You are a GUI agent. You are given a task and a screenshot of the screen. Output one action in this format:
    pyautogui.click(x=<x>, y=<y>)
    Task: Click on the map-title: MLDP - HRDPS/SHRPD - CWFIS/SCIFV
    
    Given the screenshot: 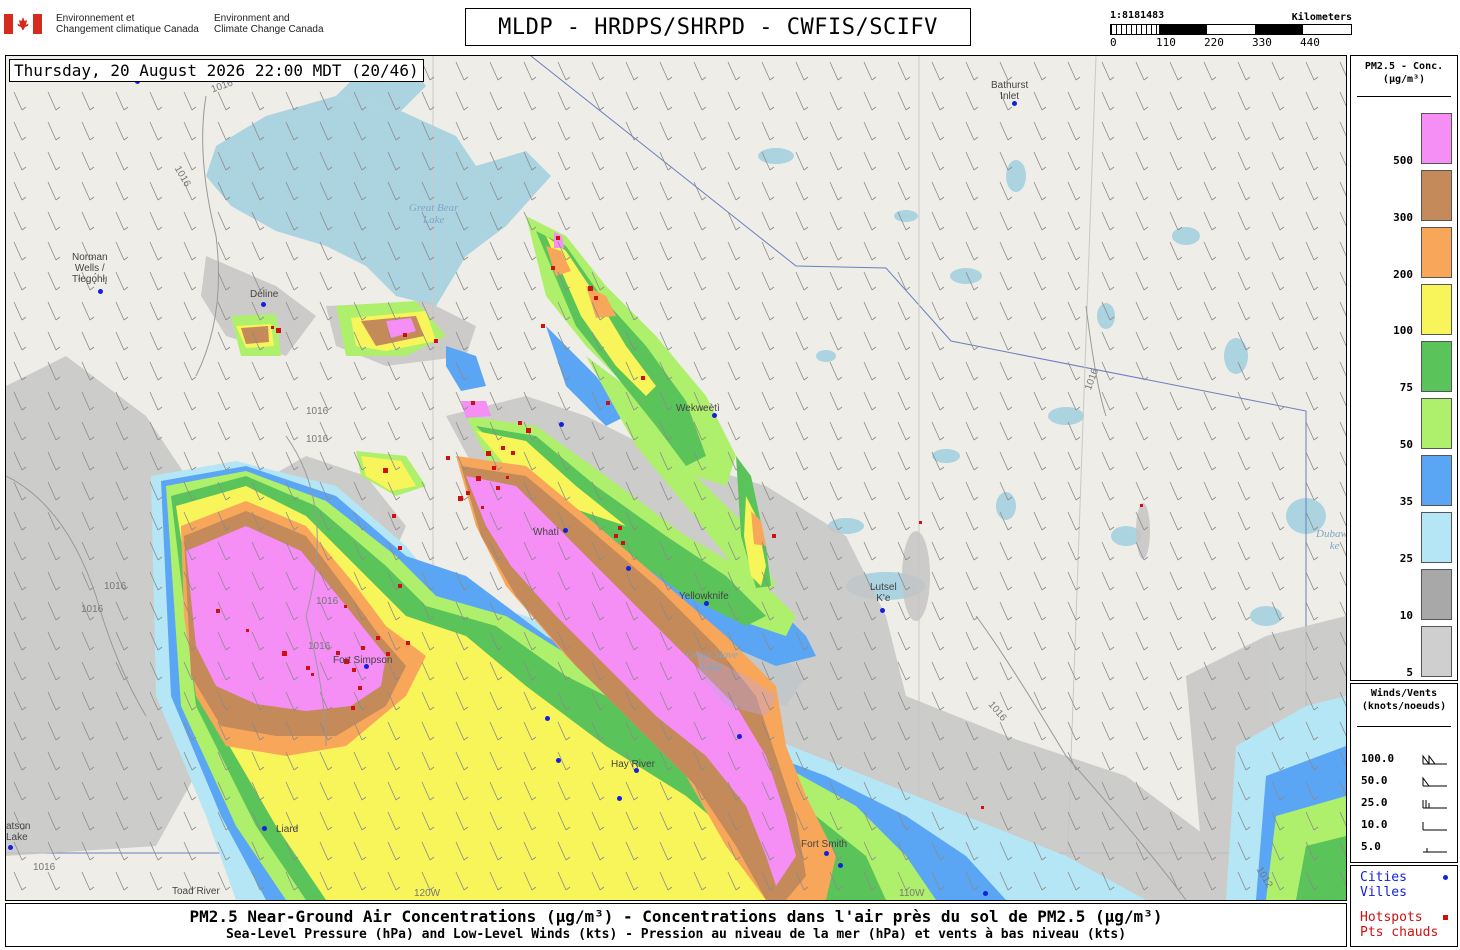 What is the action you would take?
    pyautogui.click(x=718, y=27)
    